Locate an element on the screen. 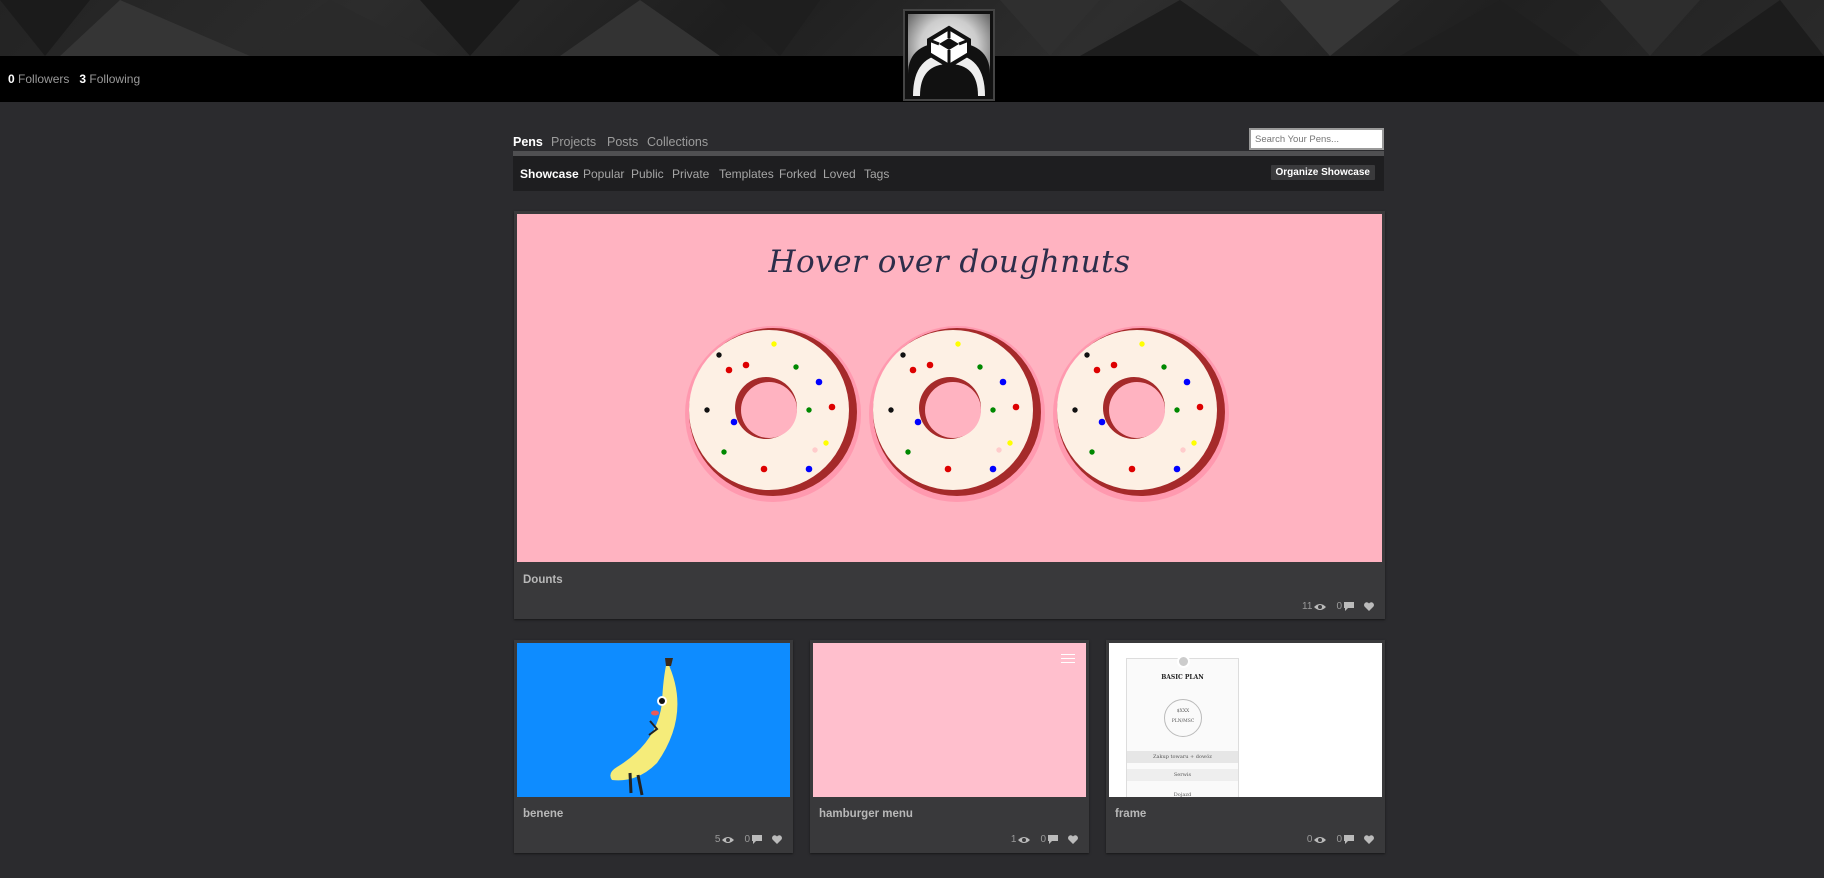 Image resolution: width=1824 pixels, height=878 pixels. subtab-public: Public is located at coordinates (647, 174).